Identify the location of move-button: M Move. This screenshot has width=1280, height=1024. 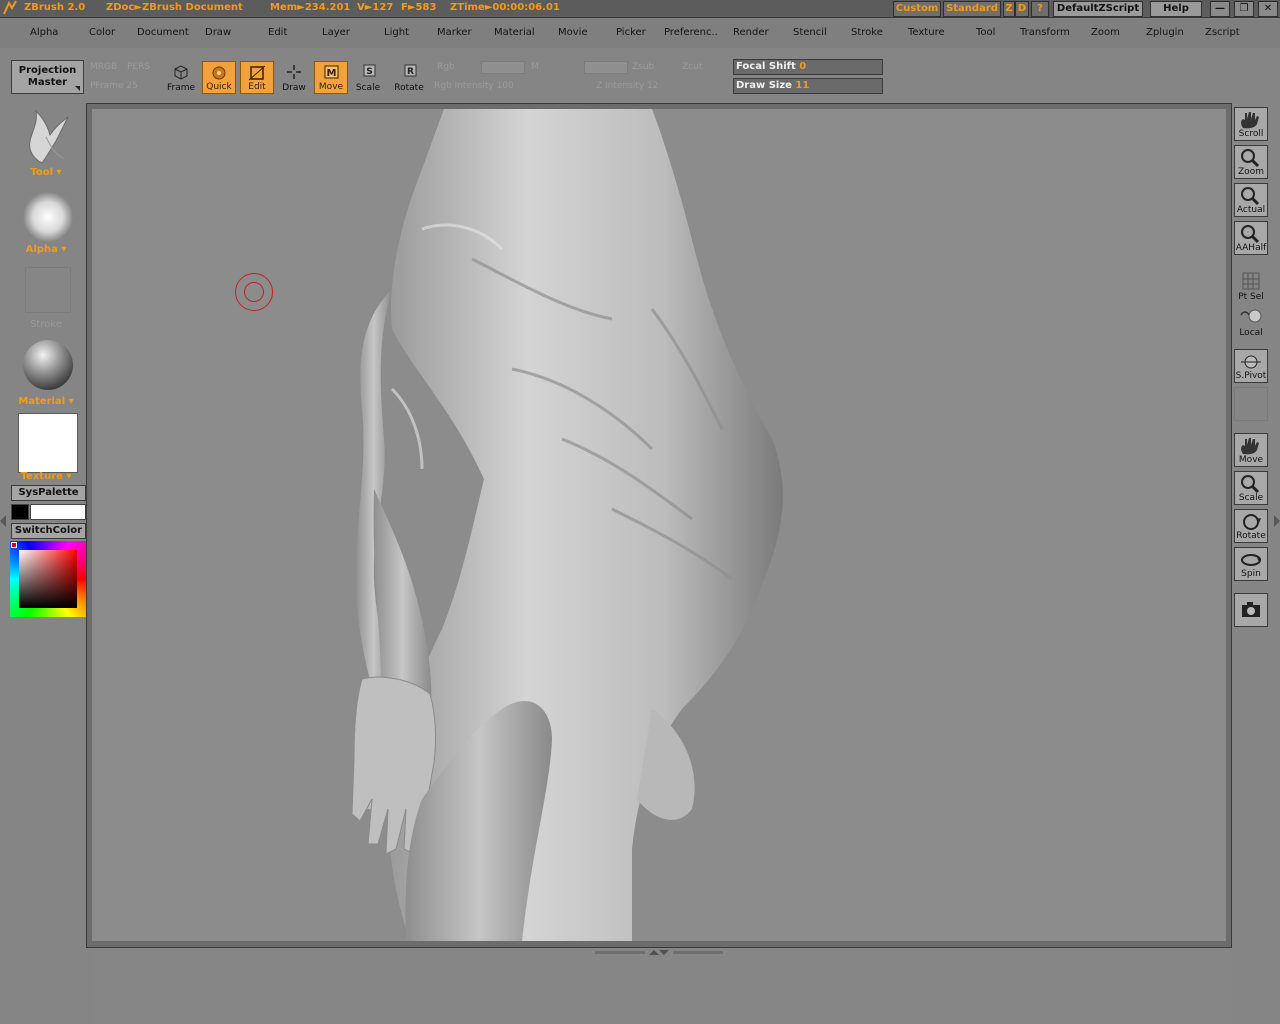
(331, 77).